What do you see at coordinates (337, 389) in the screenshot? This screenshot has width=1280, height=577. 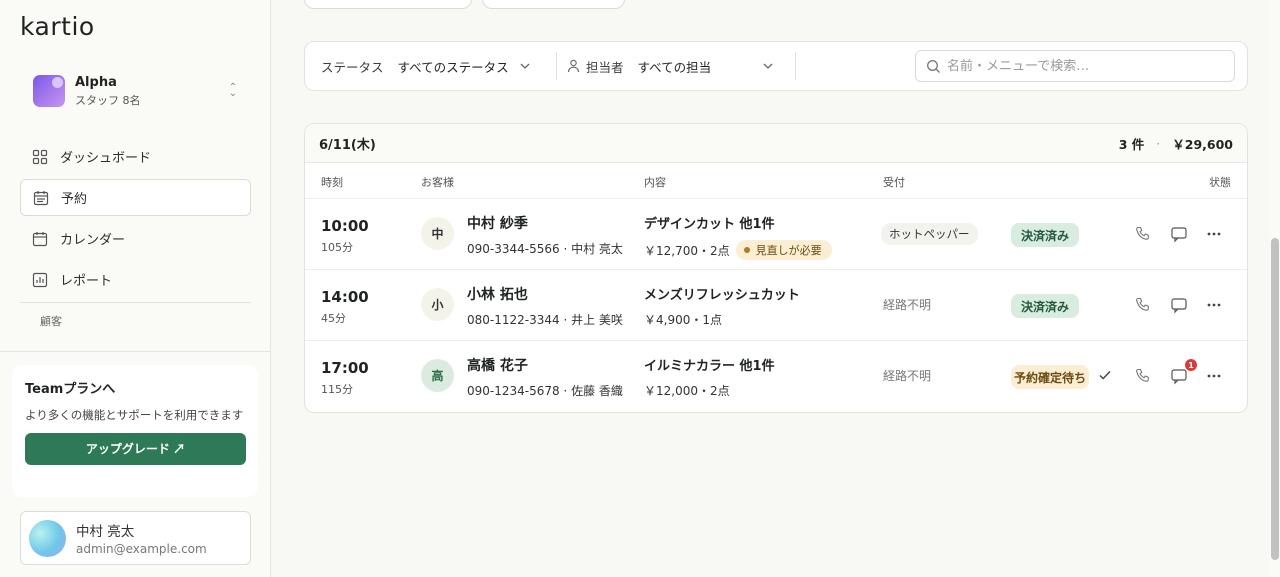 I see `reservation-duration: 115分` at bounding box center [337, 389].